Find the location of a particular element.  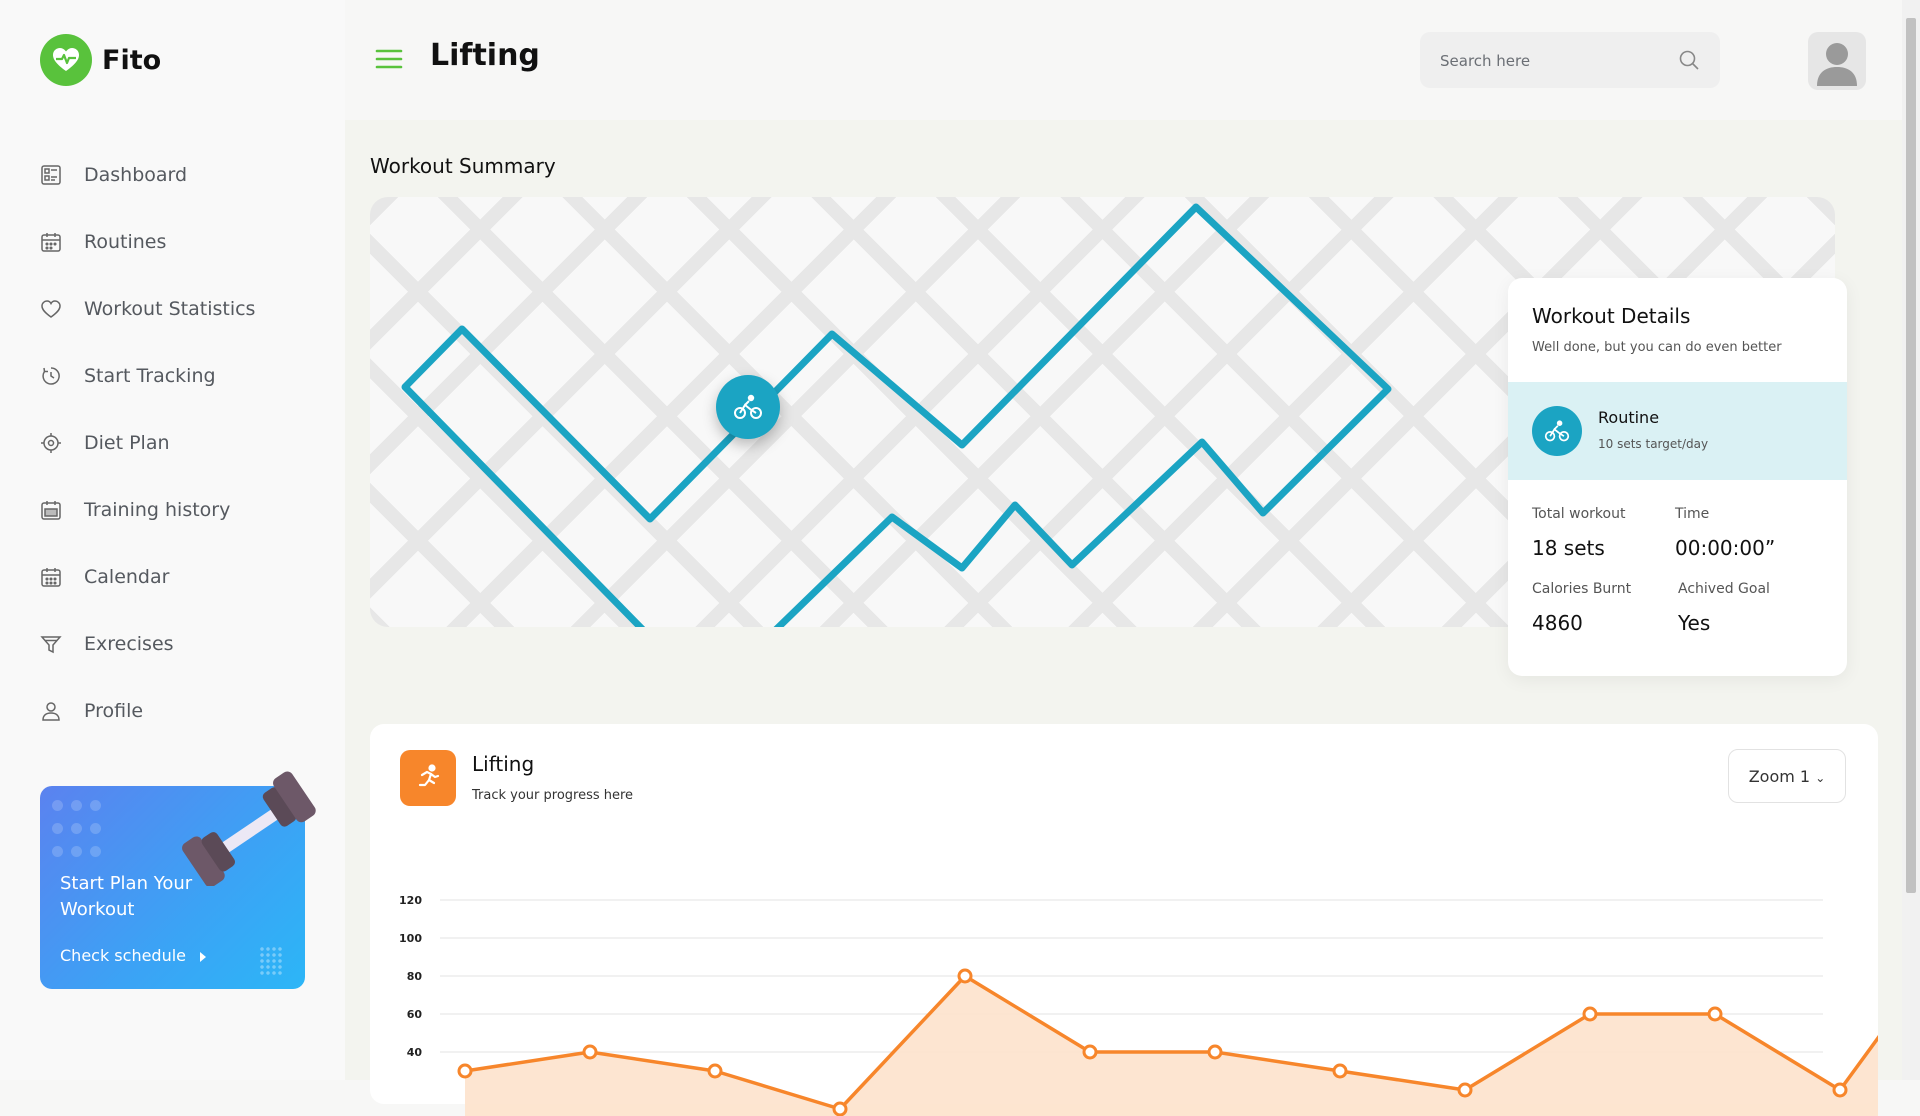

filter-icon is located at coordinates (51, 644).